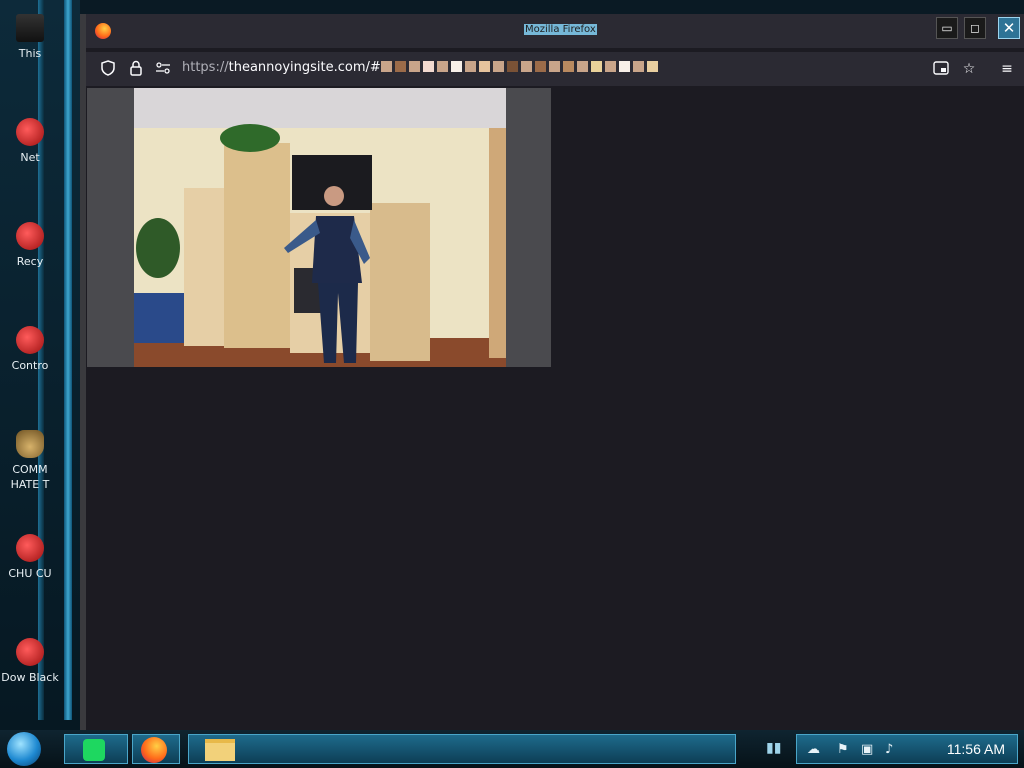 Image resolution: width=1024 pixels, height=768 pixels. I want to click on navigation-bar: https://theannoyingsite.com/# ☆ ≡, so click(555, 69).